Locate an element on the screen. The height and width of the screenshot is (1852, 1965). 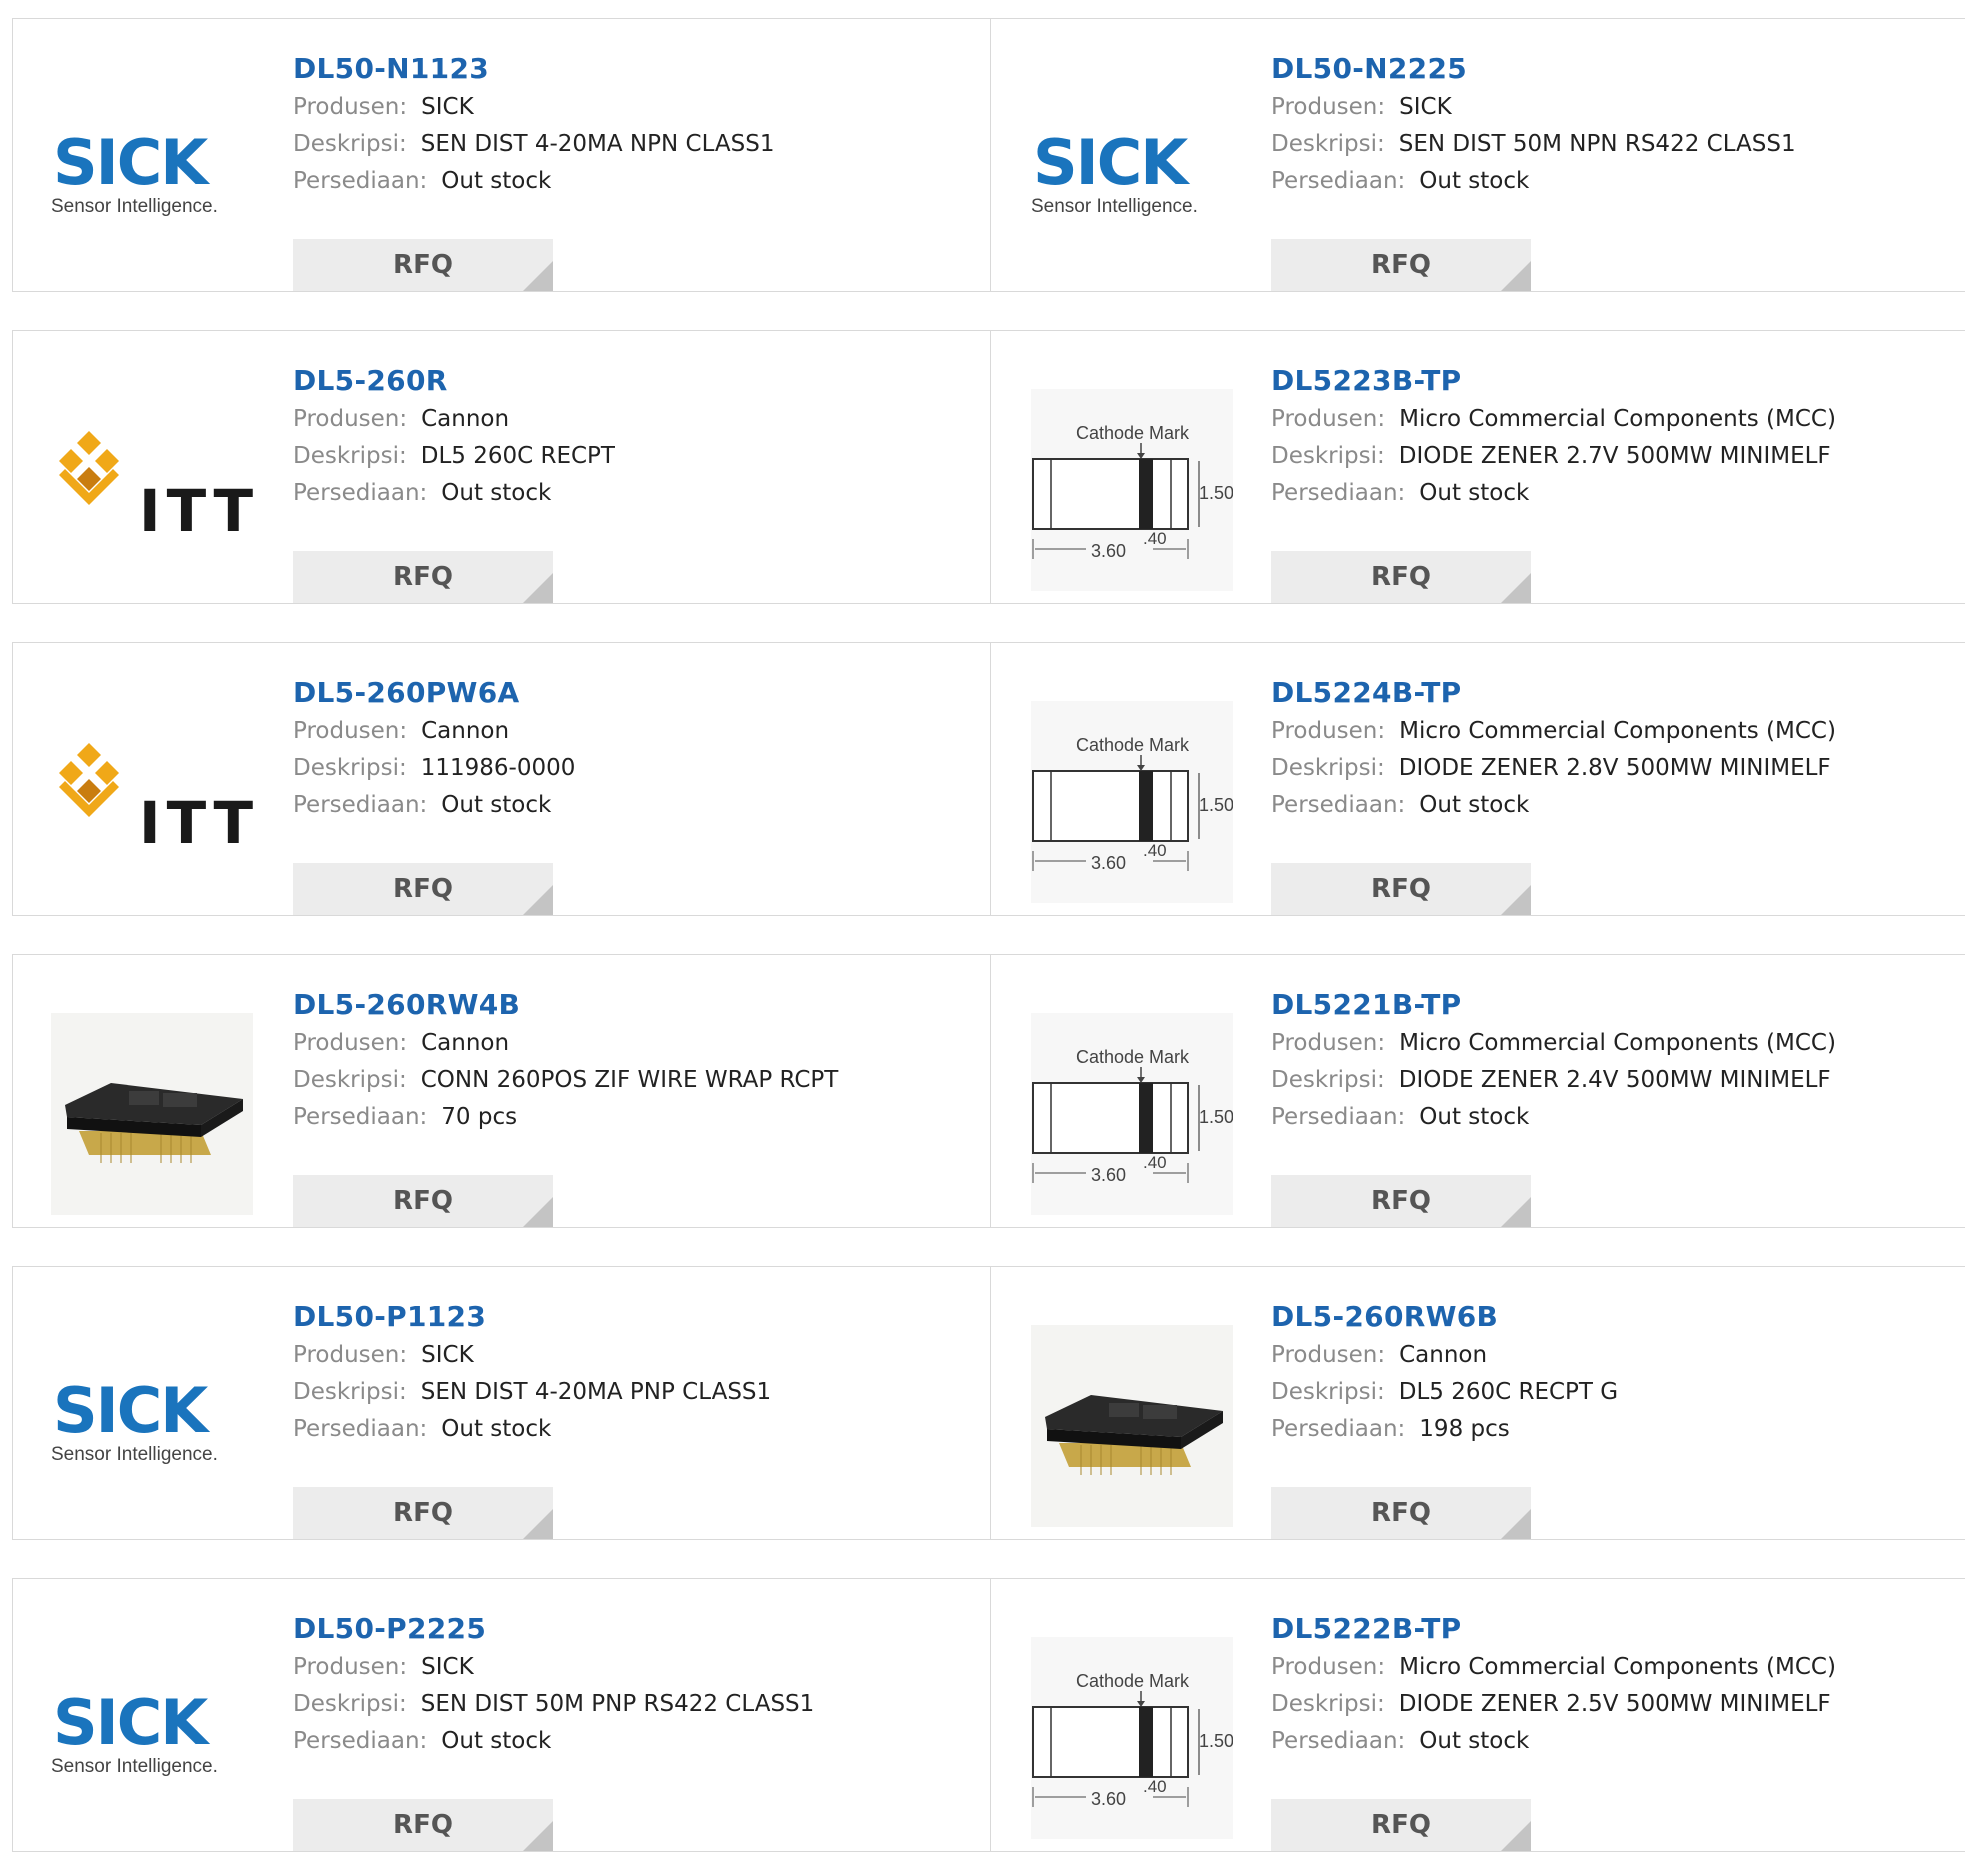
description-line: Deskripsi: SEN DIST 50M PNP RS422 CLASS1 is located at coordinates (633, 1704).